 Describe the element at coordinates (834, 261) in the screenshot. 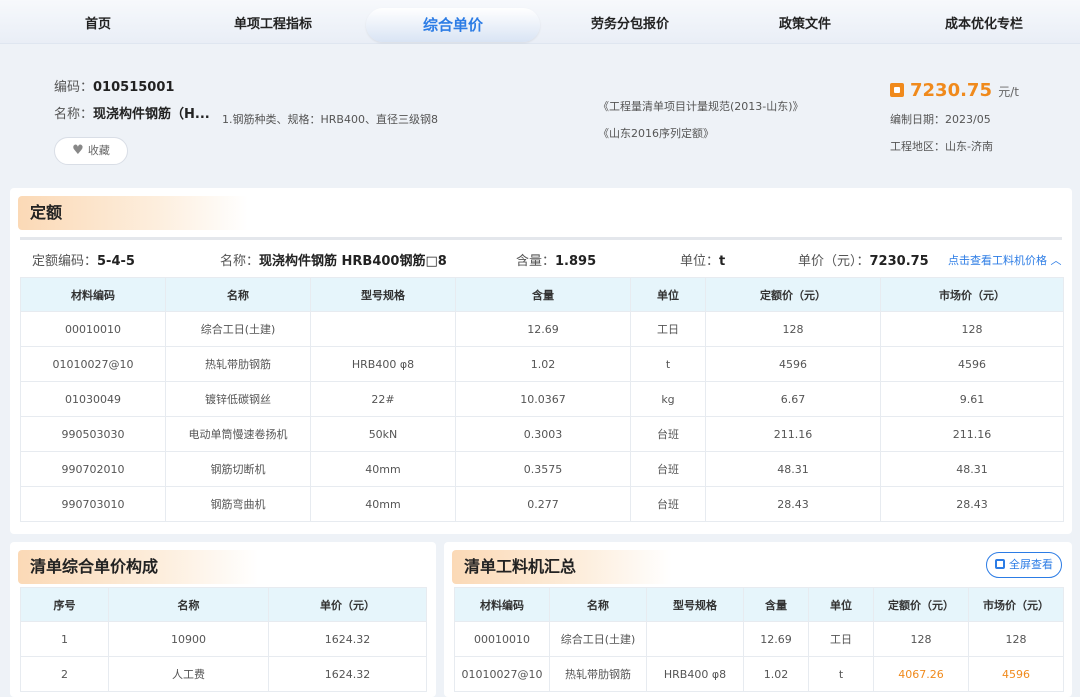

I see `quota-price-label: 单价（元）：` at that location.